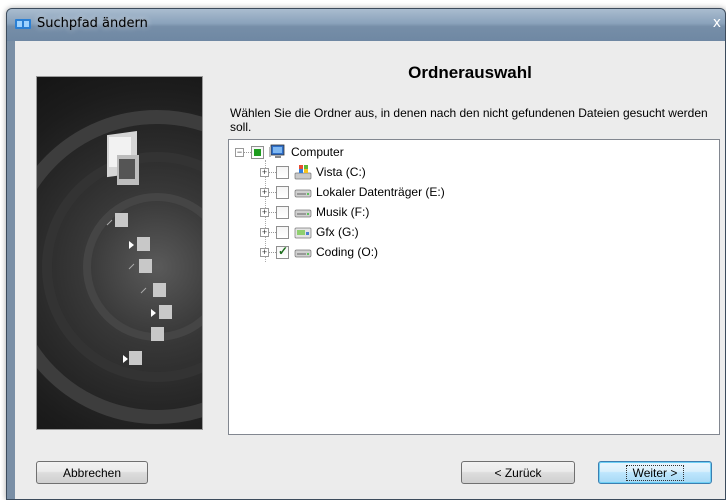  I want to click on checkbox-musik, so click(282, 212).